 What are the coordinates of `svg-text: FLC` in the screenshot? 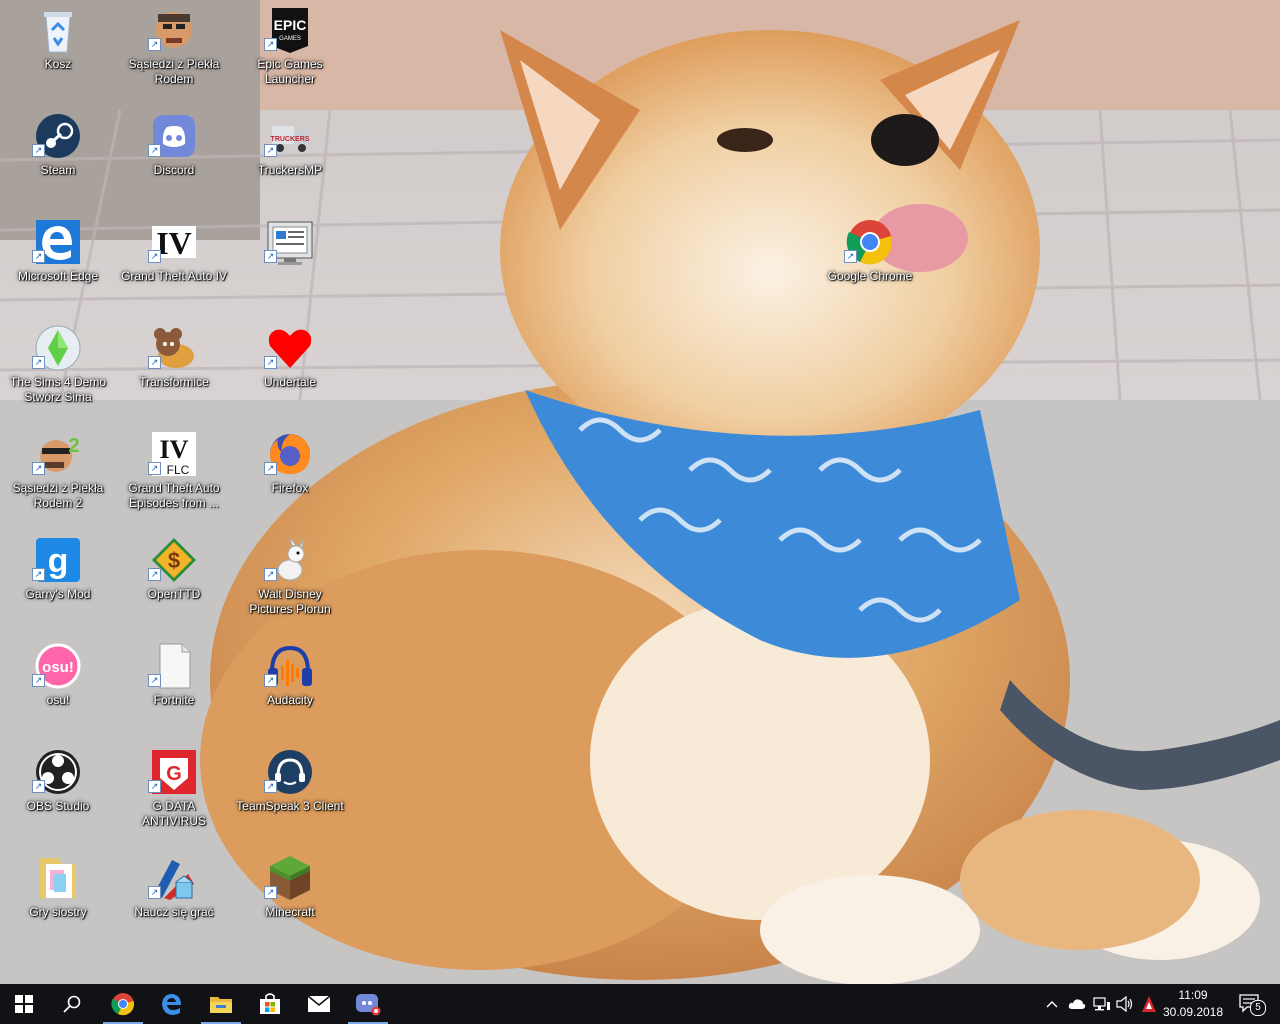 It's located at (178, 470).